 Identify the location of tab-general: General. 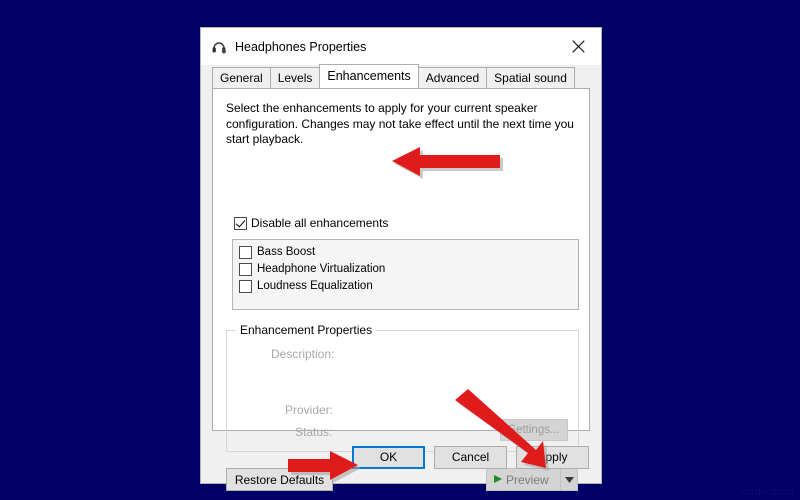
(241, 77).